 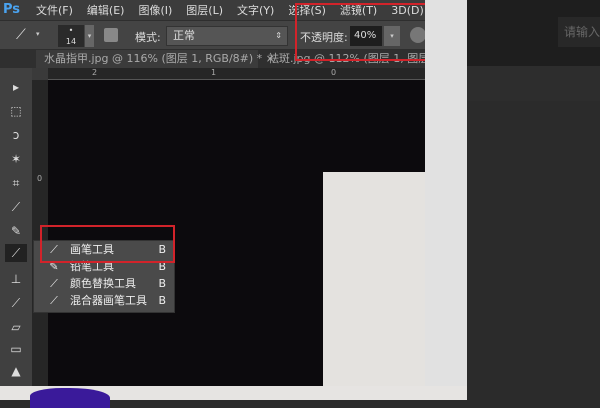 I want to click on tools-panel: ▸ ⬚ ↄ ✶ ⌗ ⟋ ✎ ⟋ ⊥ ⟋ ▱ ▭ ▲, so click(x=16, y=227).